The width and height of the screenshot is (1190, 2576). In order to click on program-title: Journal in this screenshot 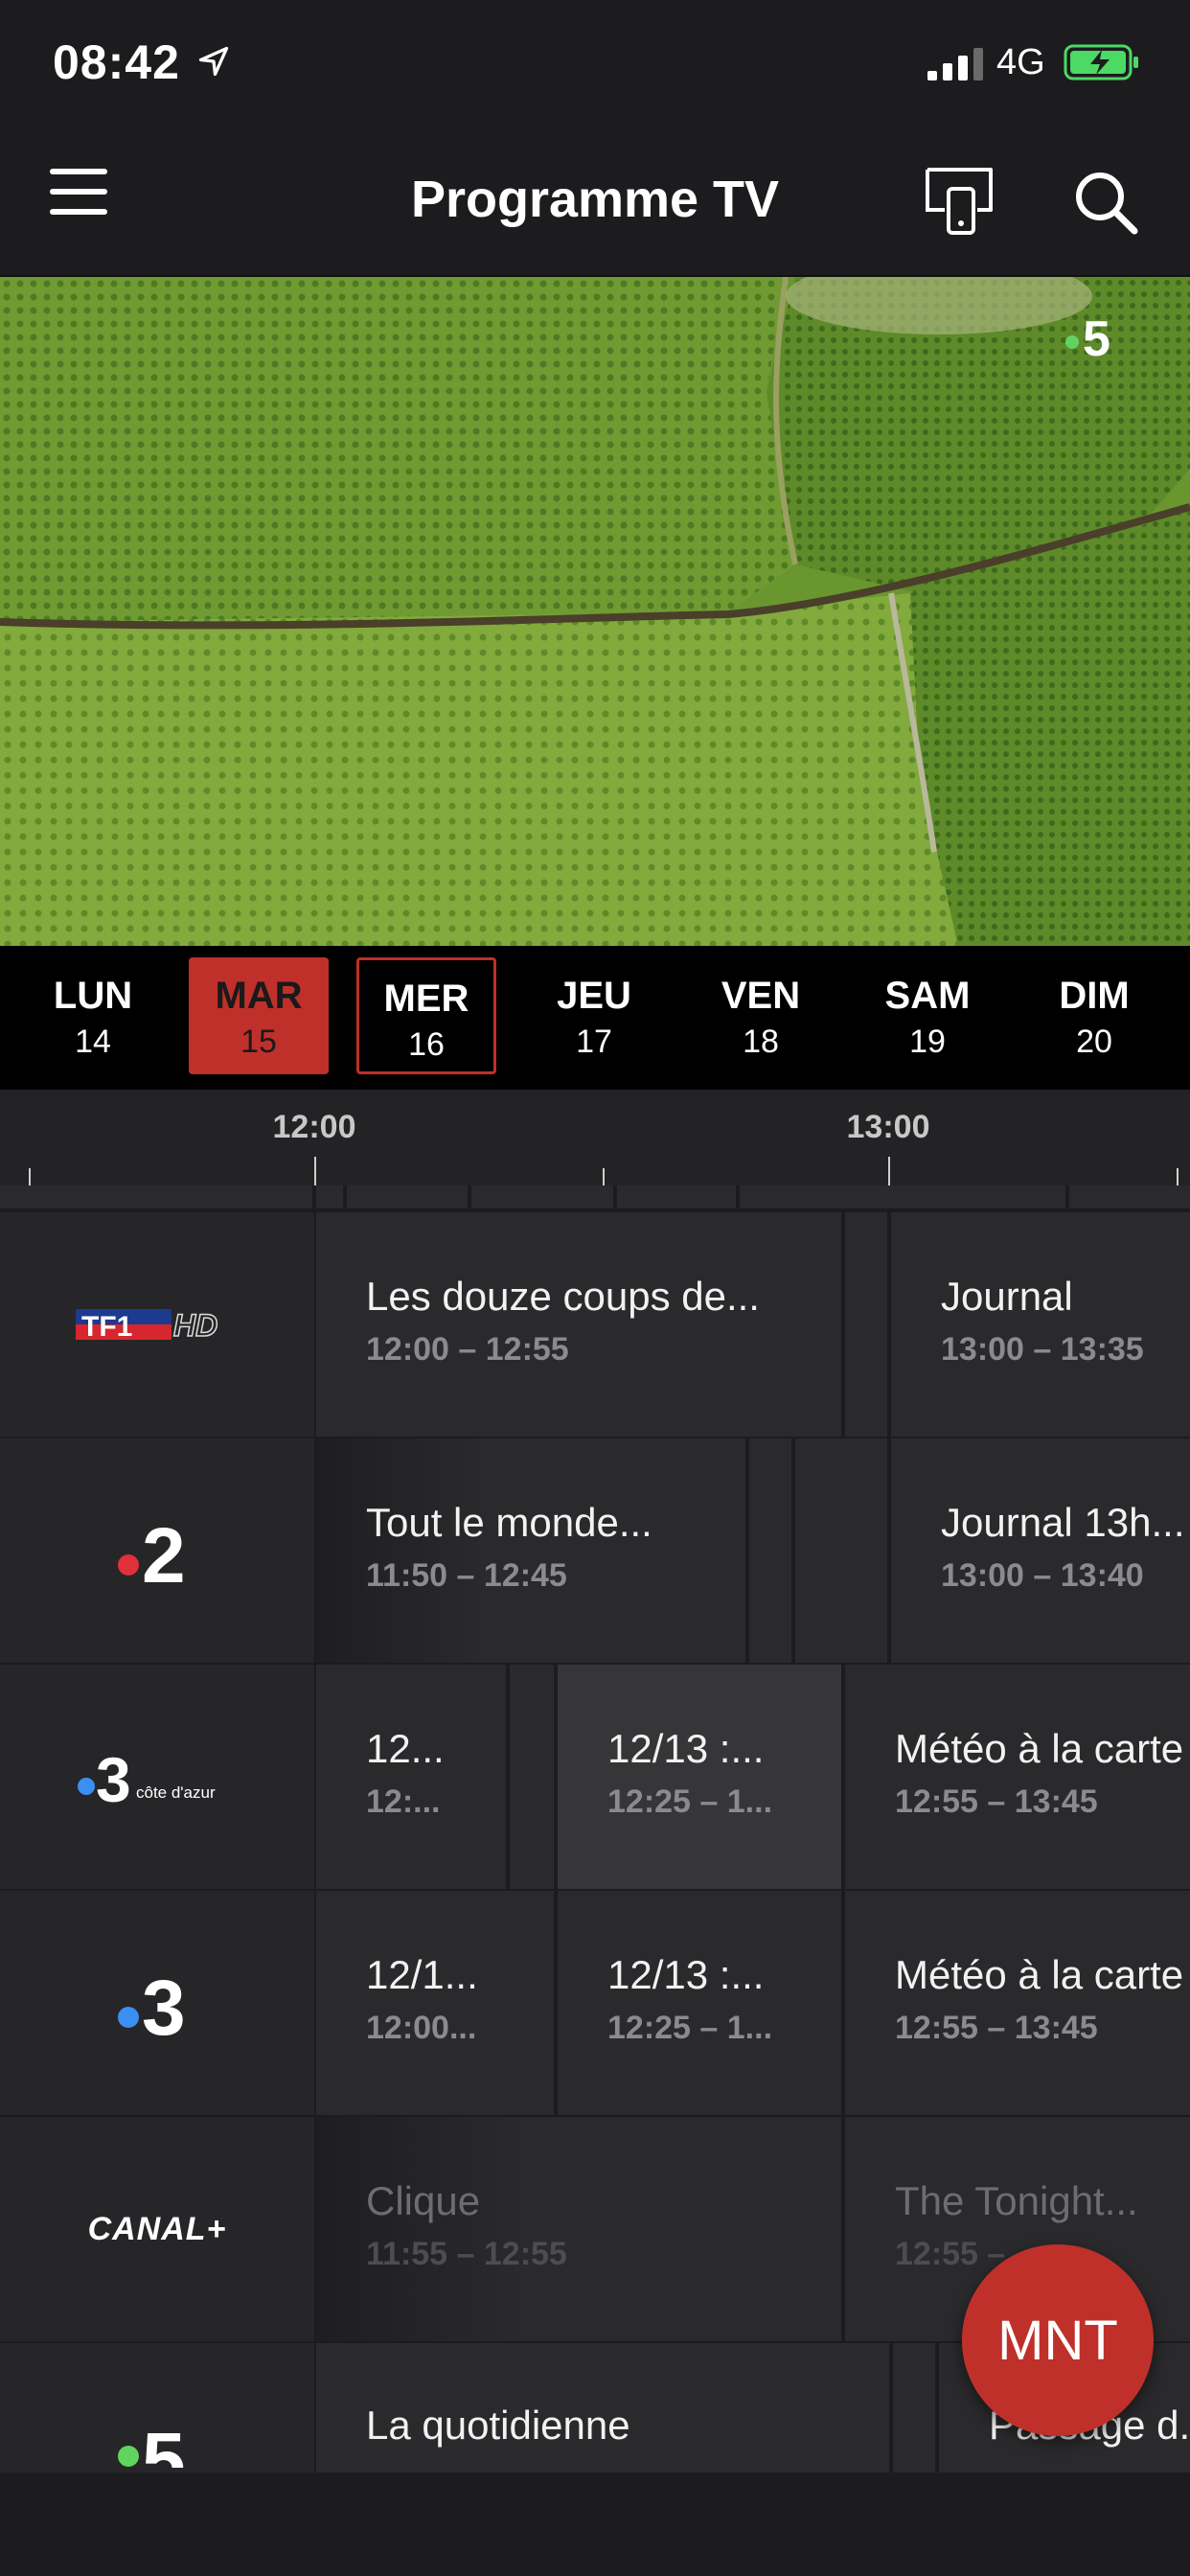, I will do `click(1007, 1296)`.